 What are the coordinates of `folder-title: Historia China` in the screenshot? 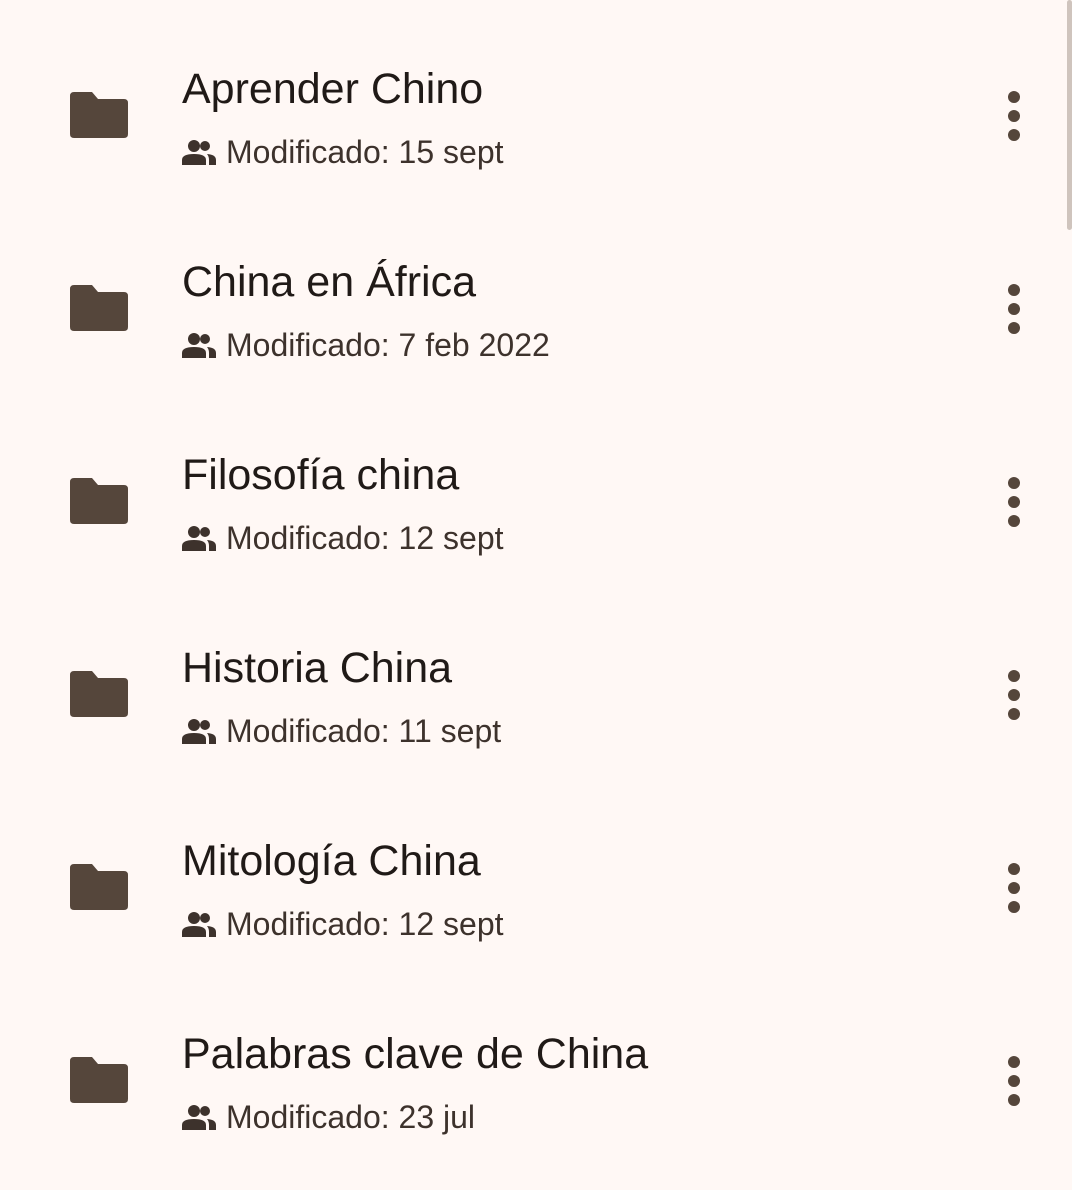 It's located at (317, 668).